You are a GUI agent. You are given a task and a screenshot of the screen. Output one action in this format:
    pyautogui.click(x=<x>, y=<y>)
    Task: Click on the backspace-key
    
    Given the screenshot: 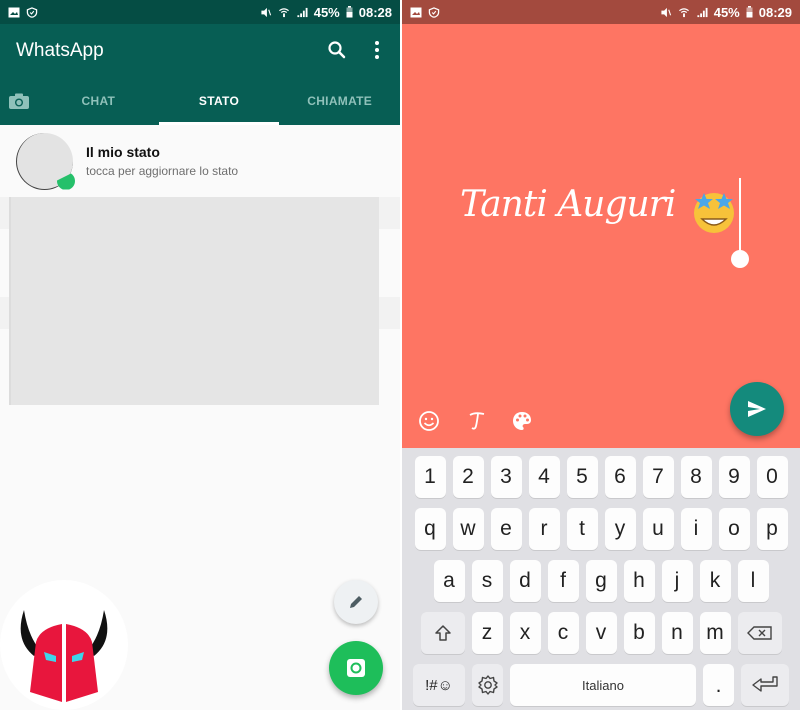 What is the action you would take?
    pyautogui.click(x=759, y=633)
    